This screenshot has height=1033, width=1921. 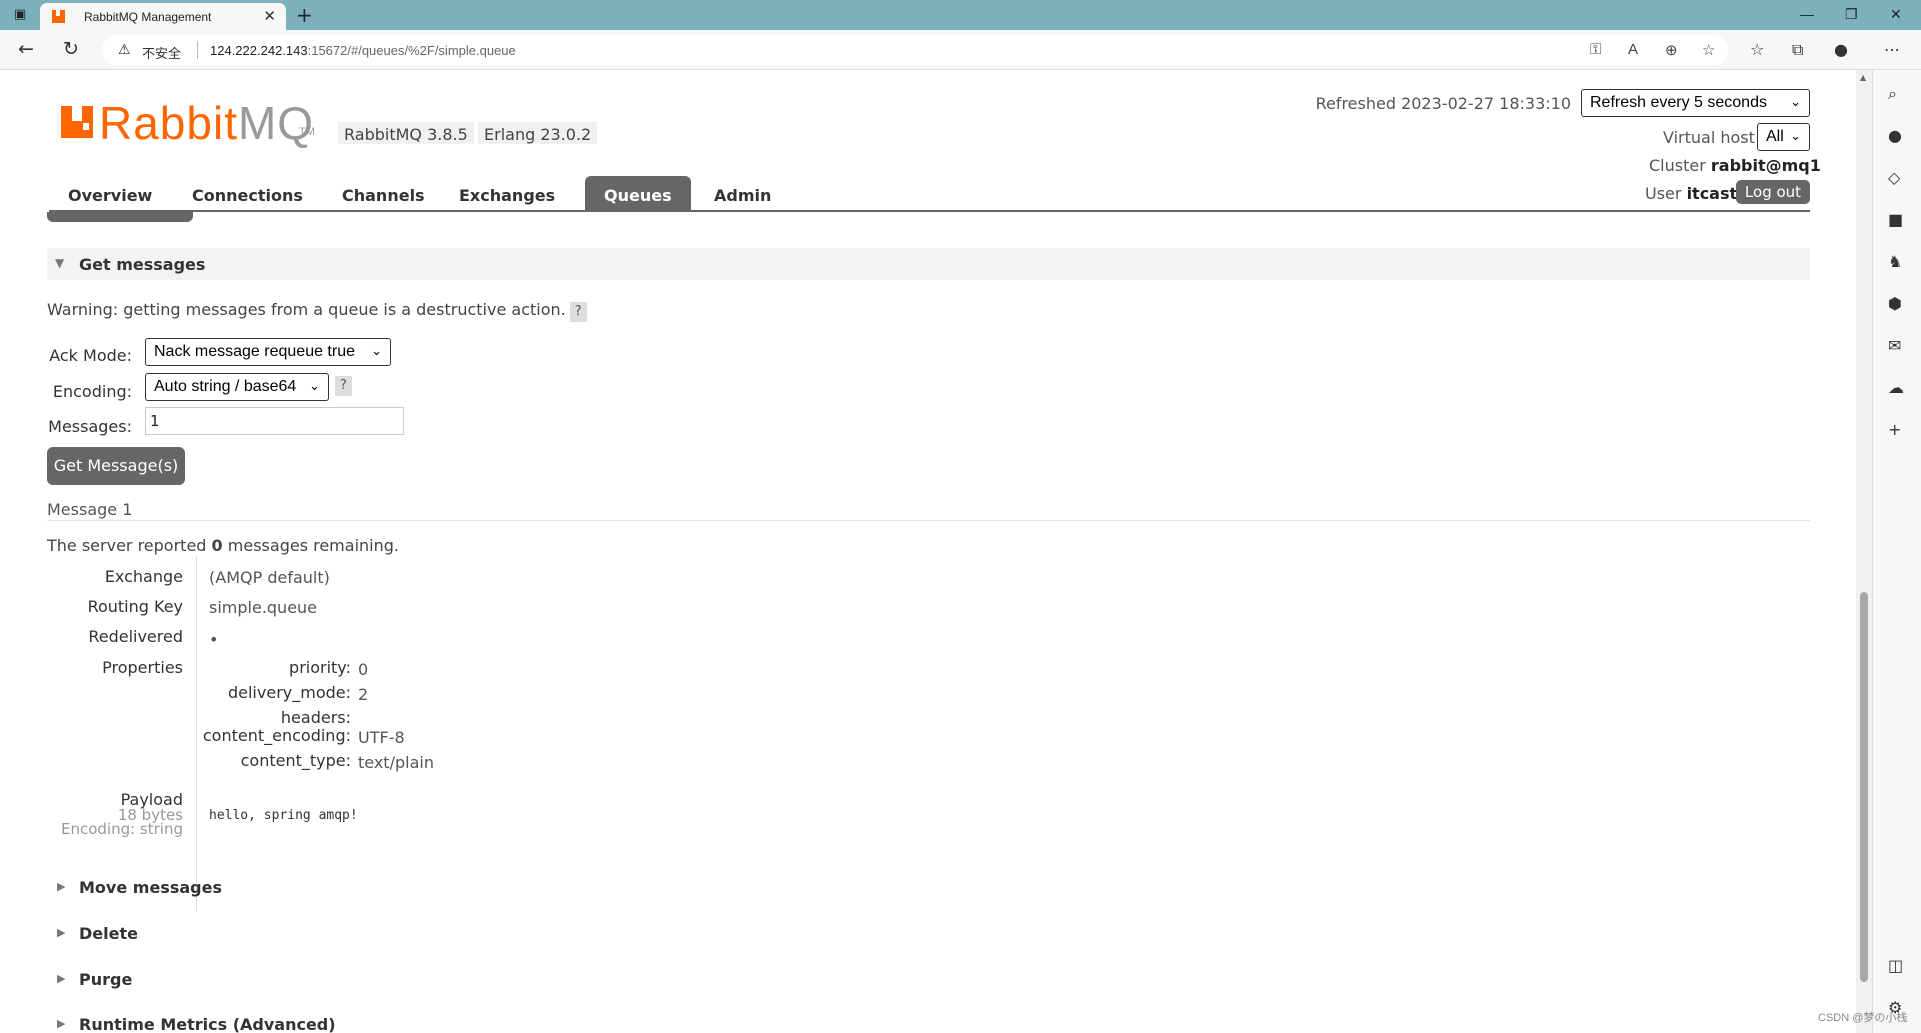 What do you see at coordinates (1851, 14) in the screenshot?
I see `restore-icon: ❐` at bounding box center [1851, 14].